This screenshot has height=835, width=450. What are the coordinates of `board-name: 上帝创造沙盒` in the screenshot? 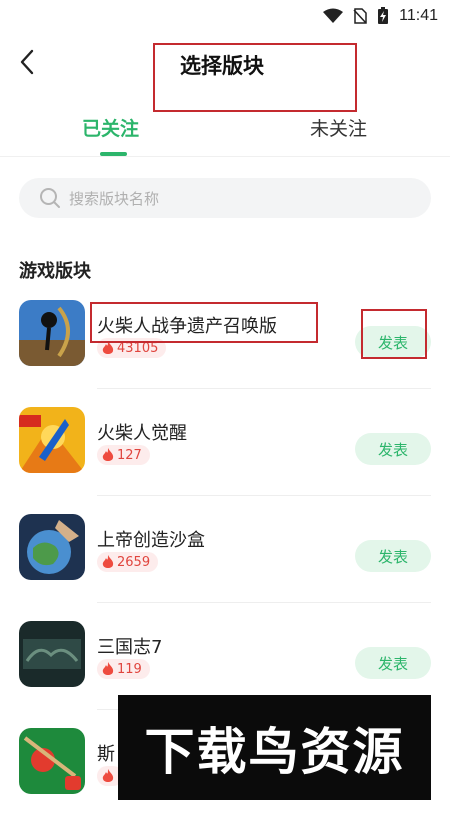 It's located at (151, 540).